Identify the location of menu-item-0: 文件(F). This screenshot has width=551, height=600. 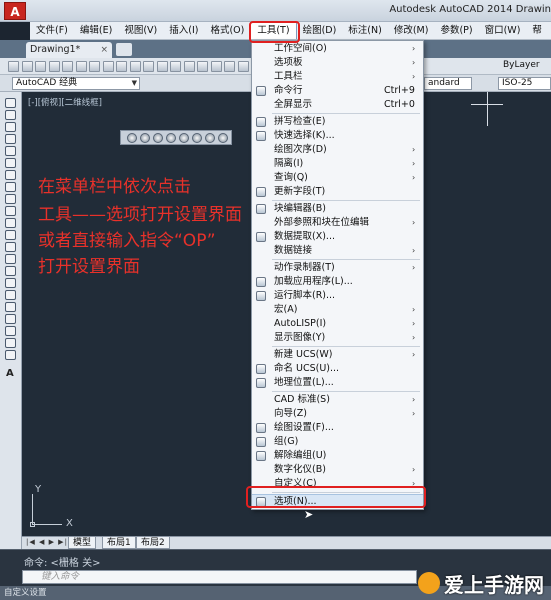
(52, 30).